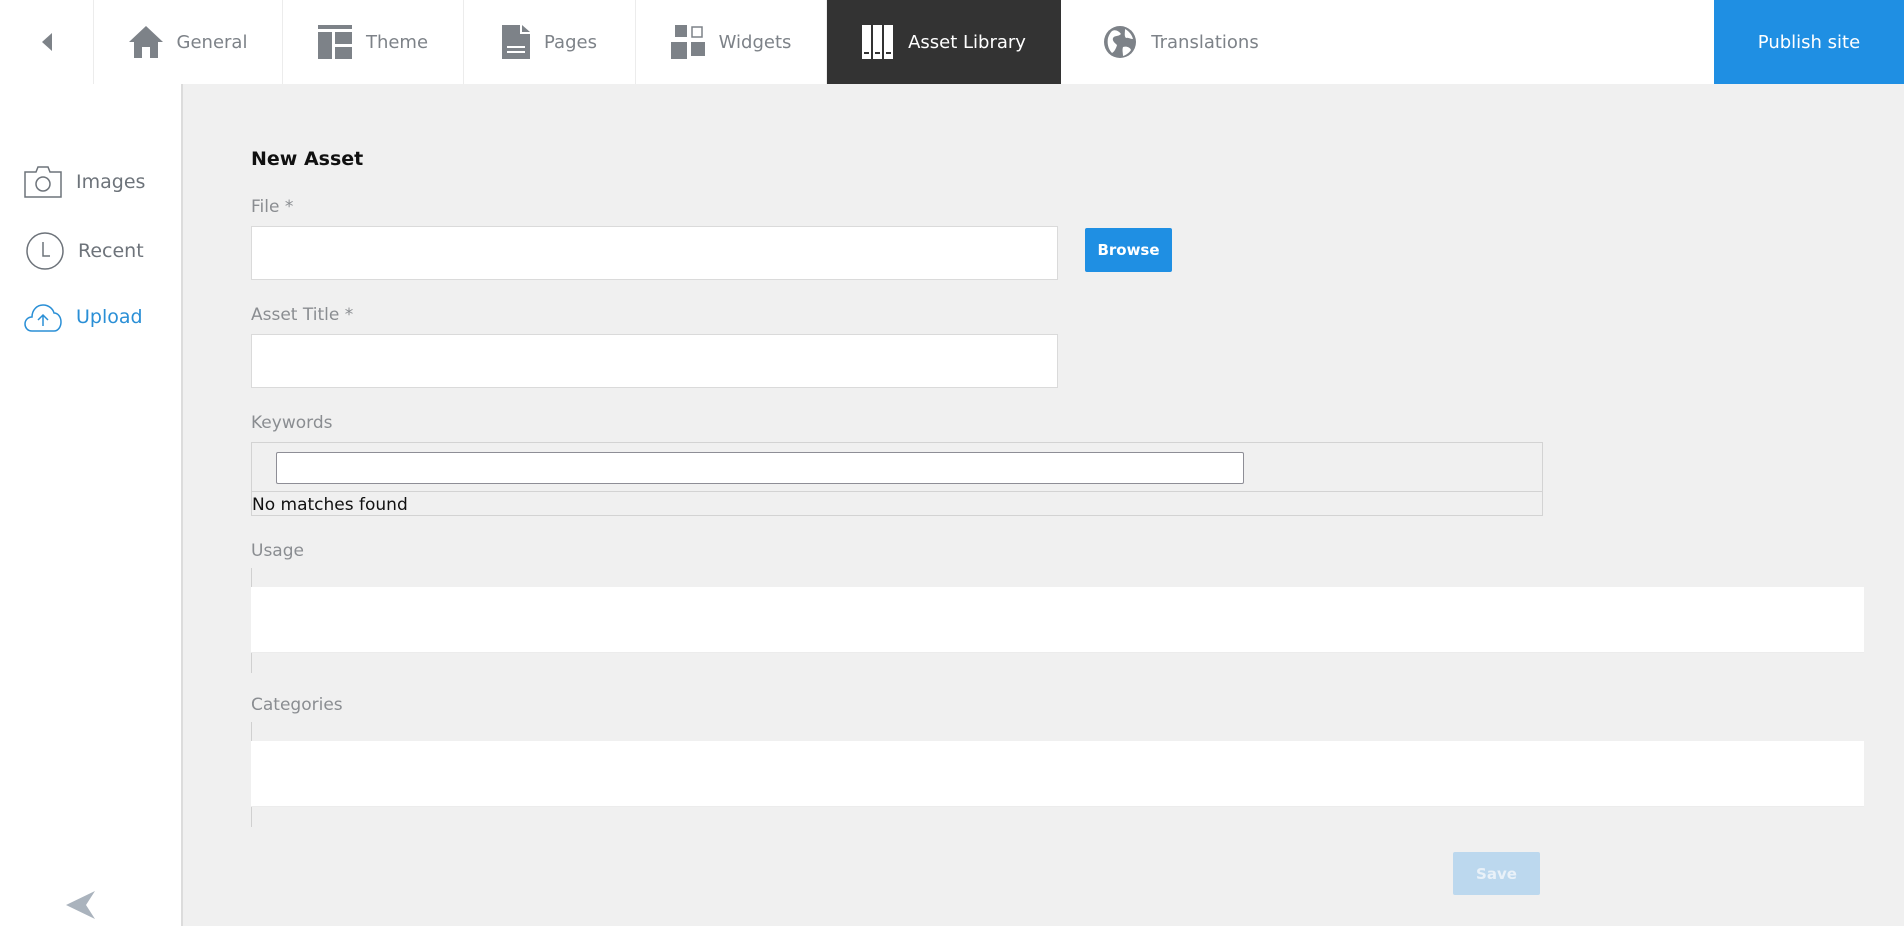  I want to click on usage-label: Usage, so click(277, 551).